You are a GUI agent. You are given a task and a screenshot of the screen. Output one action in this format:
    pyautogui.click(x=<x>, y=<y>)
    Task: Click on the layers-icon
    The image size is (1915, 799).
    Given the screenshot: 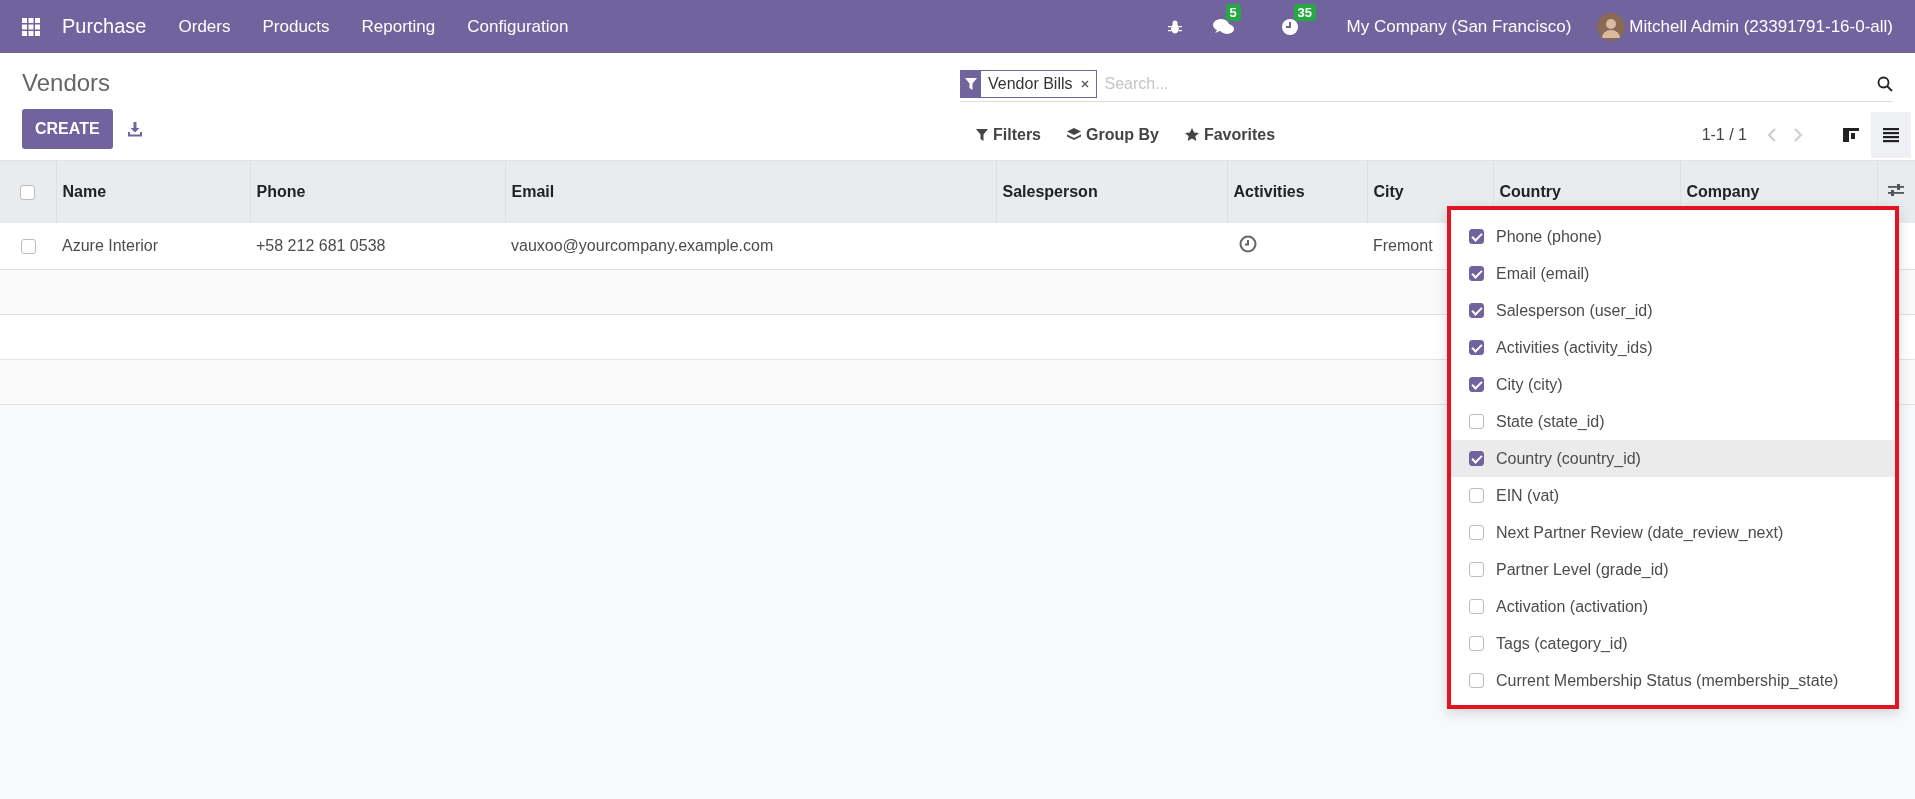 What is the action you would take?
    pyautogui.click(x=1074, y=135)
    